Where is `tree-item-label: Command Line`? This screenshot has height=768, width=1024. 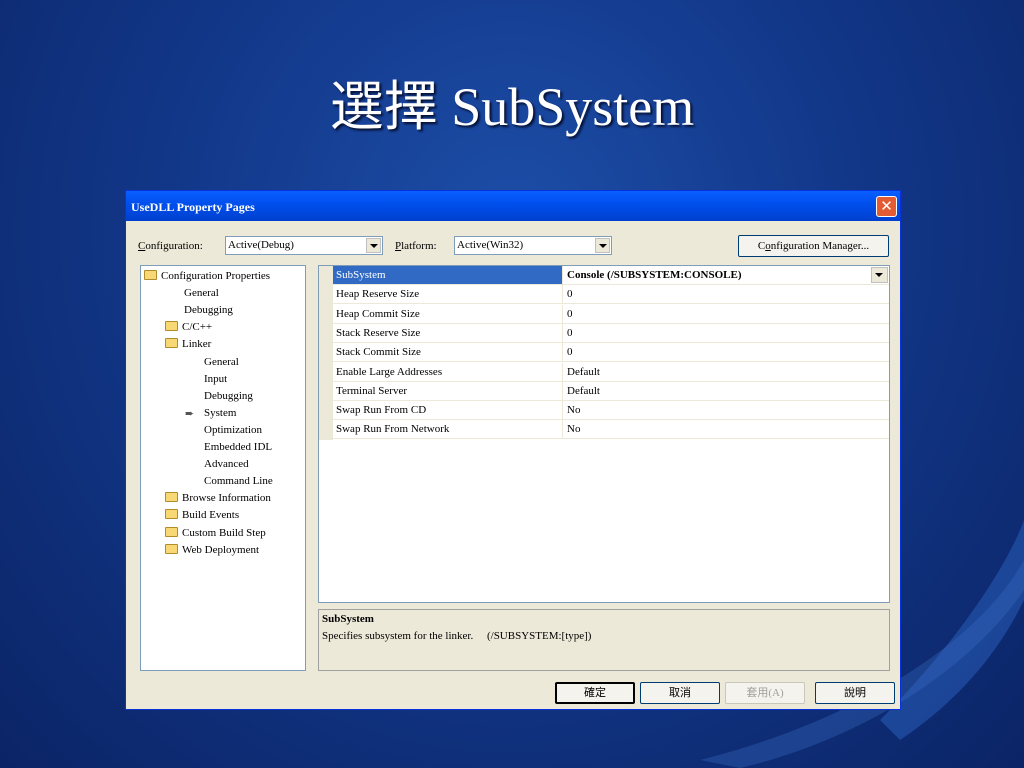
tree-item-label: Command Line is located at coordinates (238, 481).